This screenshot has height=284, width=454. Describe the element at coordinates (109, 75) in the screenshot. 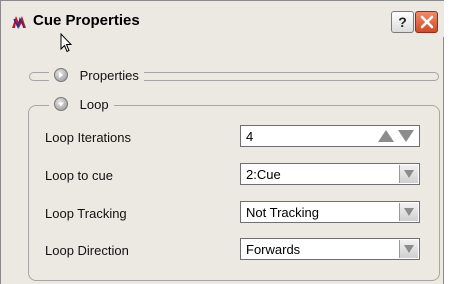

I see `properties-section-label: Properties` at that location.